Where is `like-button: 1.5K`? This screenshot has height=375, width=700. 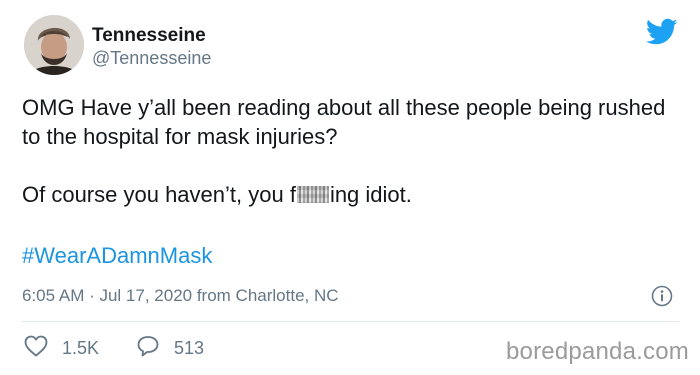 like-button: 1.5K is located at coordinates (62, 348).